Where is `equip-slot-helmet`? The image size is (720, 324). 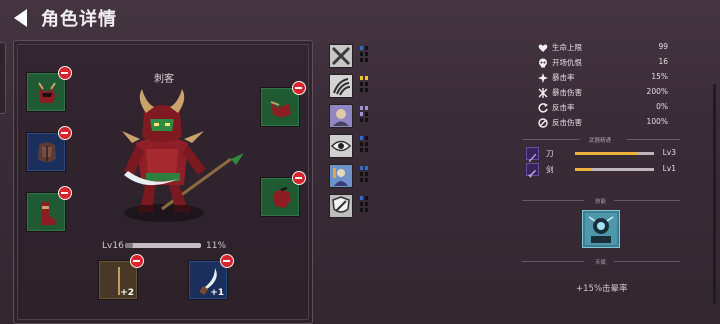 equip-slot-helmet is located at coordinates (49, 89).